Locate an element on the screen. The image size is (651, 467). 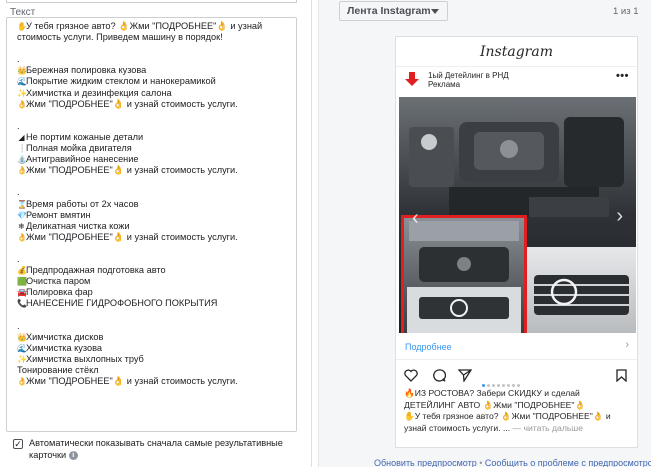
read-more-link: — читать дальше is located at coordinates (548, 428).